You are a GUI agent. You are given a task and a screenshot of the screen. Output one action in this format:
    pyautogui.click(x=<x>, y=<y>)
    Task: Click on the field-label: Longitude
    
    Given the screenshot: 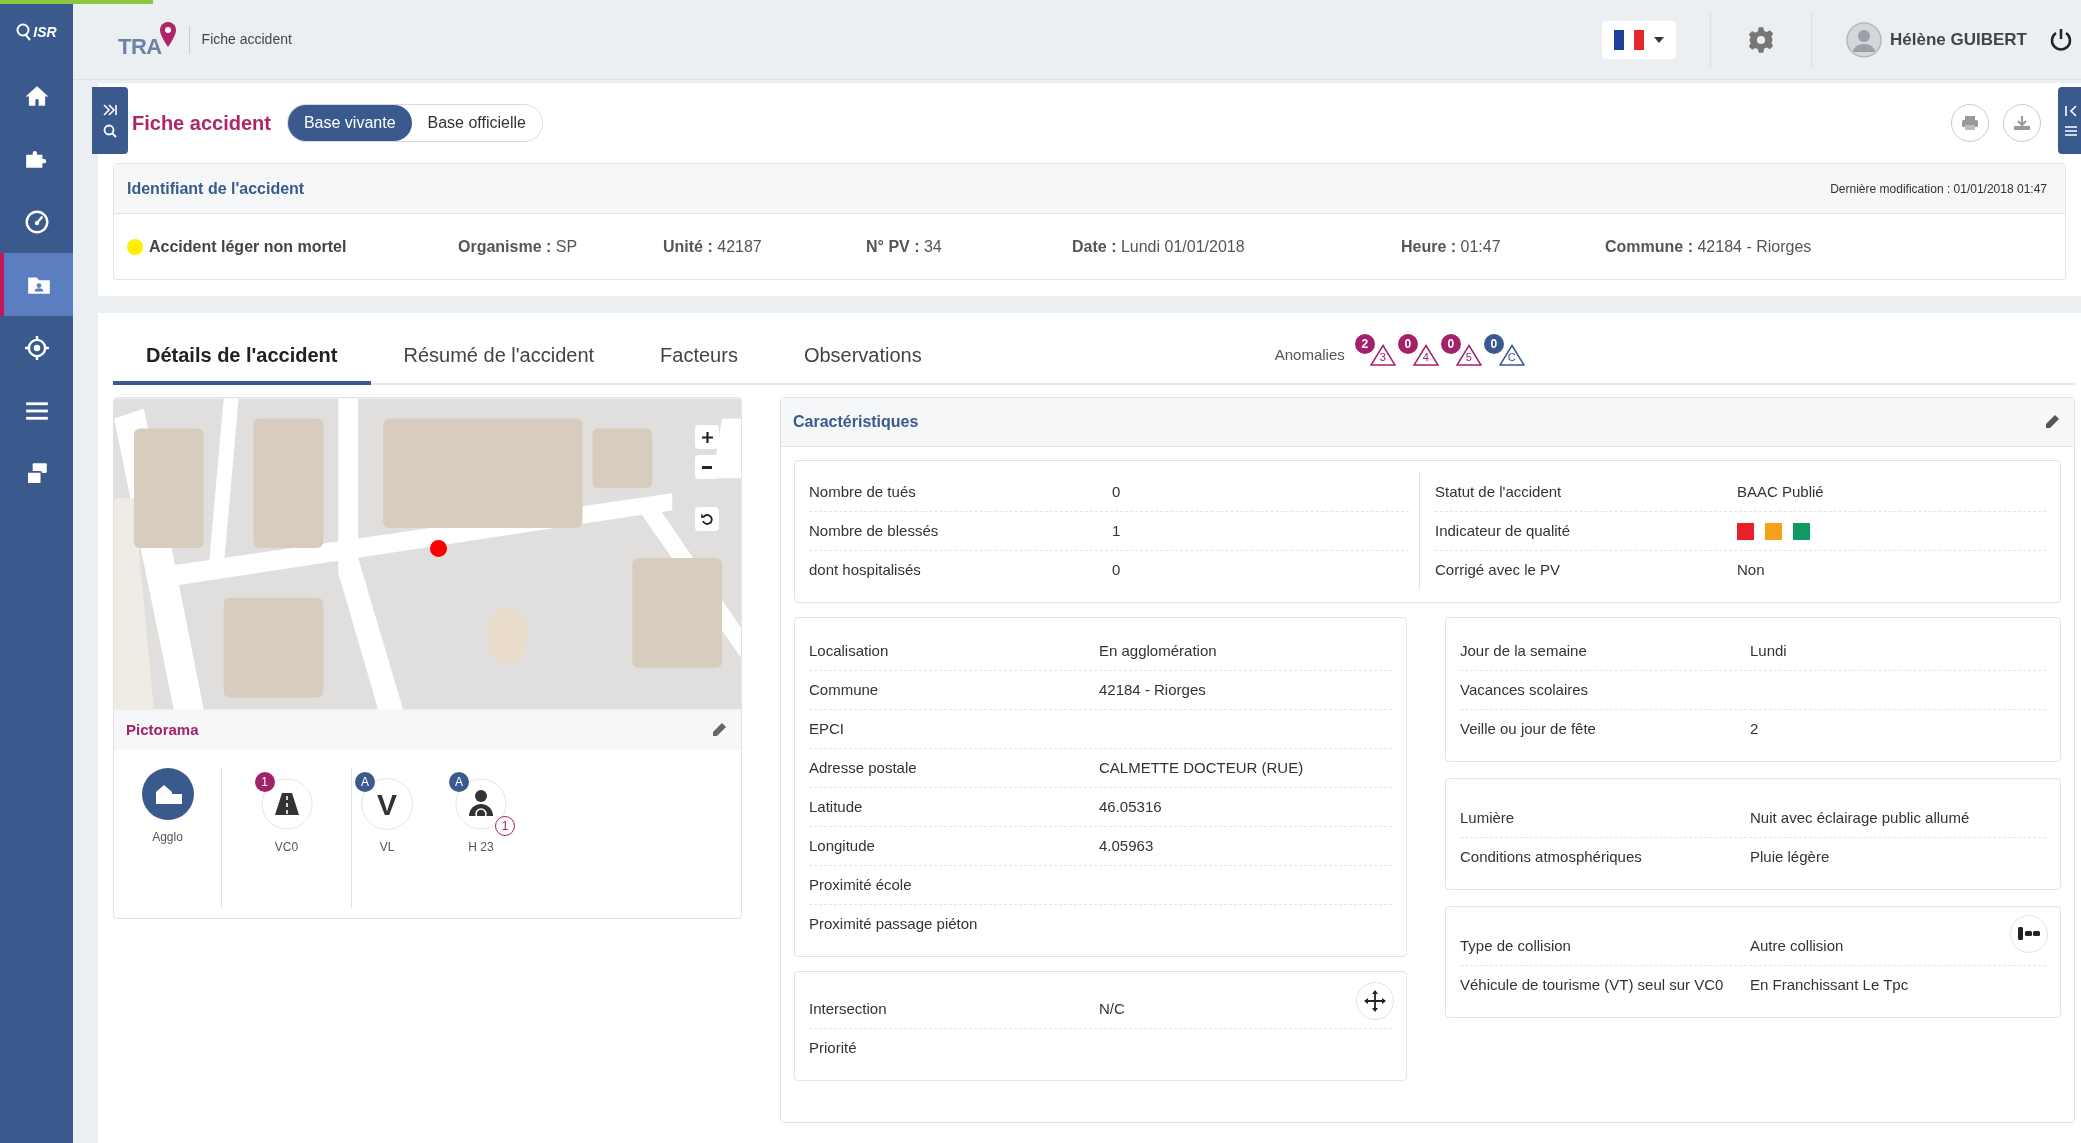 What is the action you would take?
    pyautogui.click(x=842, y=845)
    